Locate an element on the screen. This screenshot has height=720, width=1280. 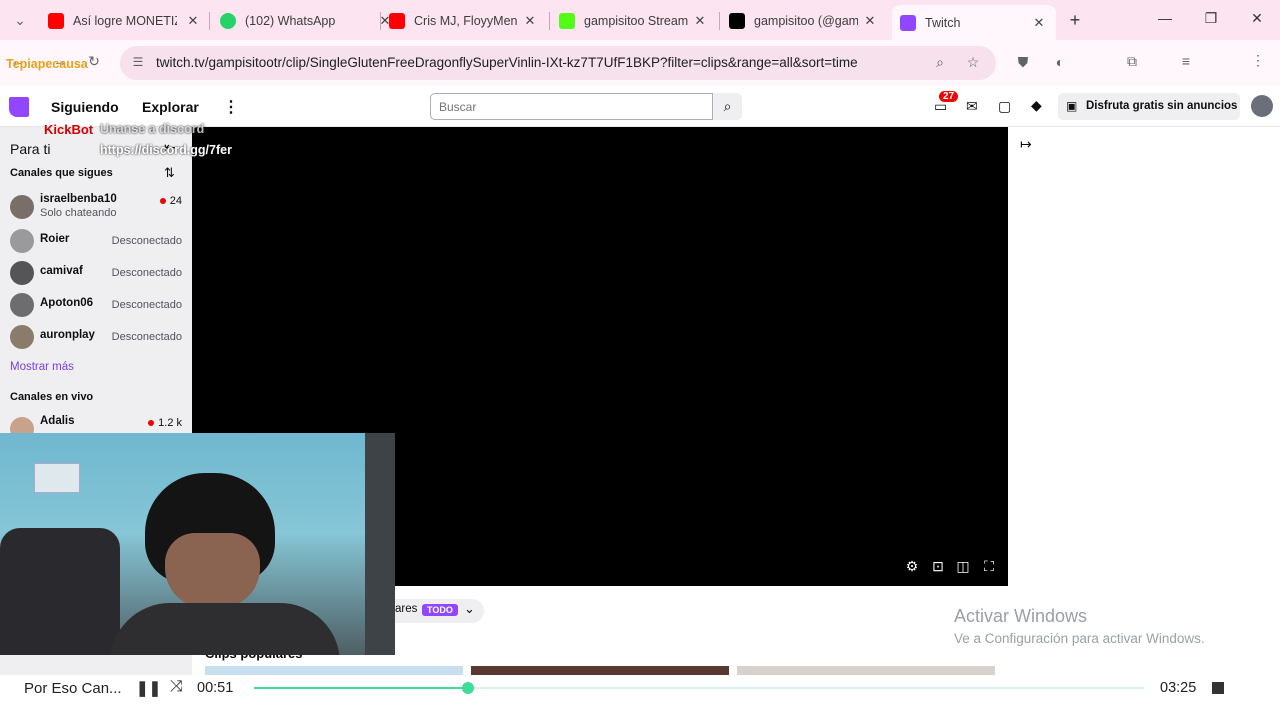
settings-gear-icon: ⚙ is located at coordinates (912, 567).